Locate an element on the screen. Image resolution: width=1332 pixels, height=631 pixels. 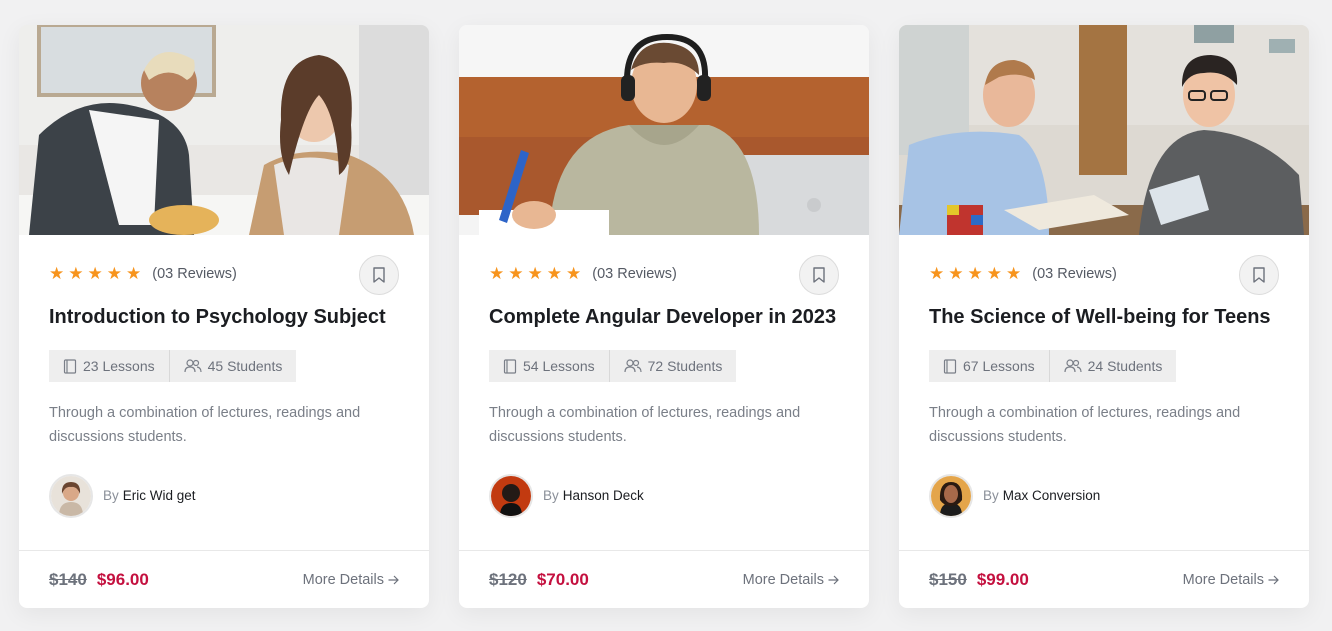
course-title: Complete Angular Developer in 2023 is located at coordinates (662, 317).